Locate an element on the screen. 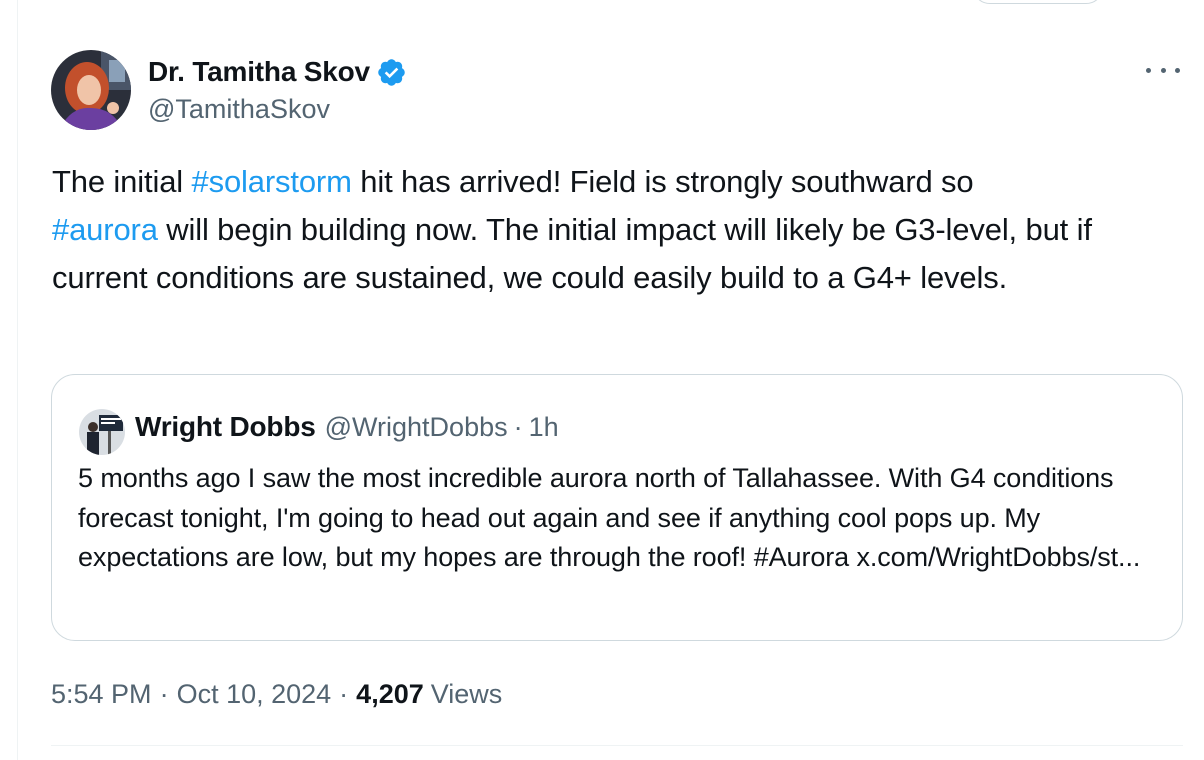 The width and height of the screenshot is (1204, 760). author-name: Dr. Tamitha Skov is located at coordinates (259, 72).